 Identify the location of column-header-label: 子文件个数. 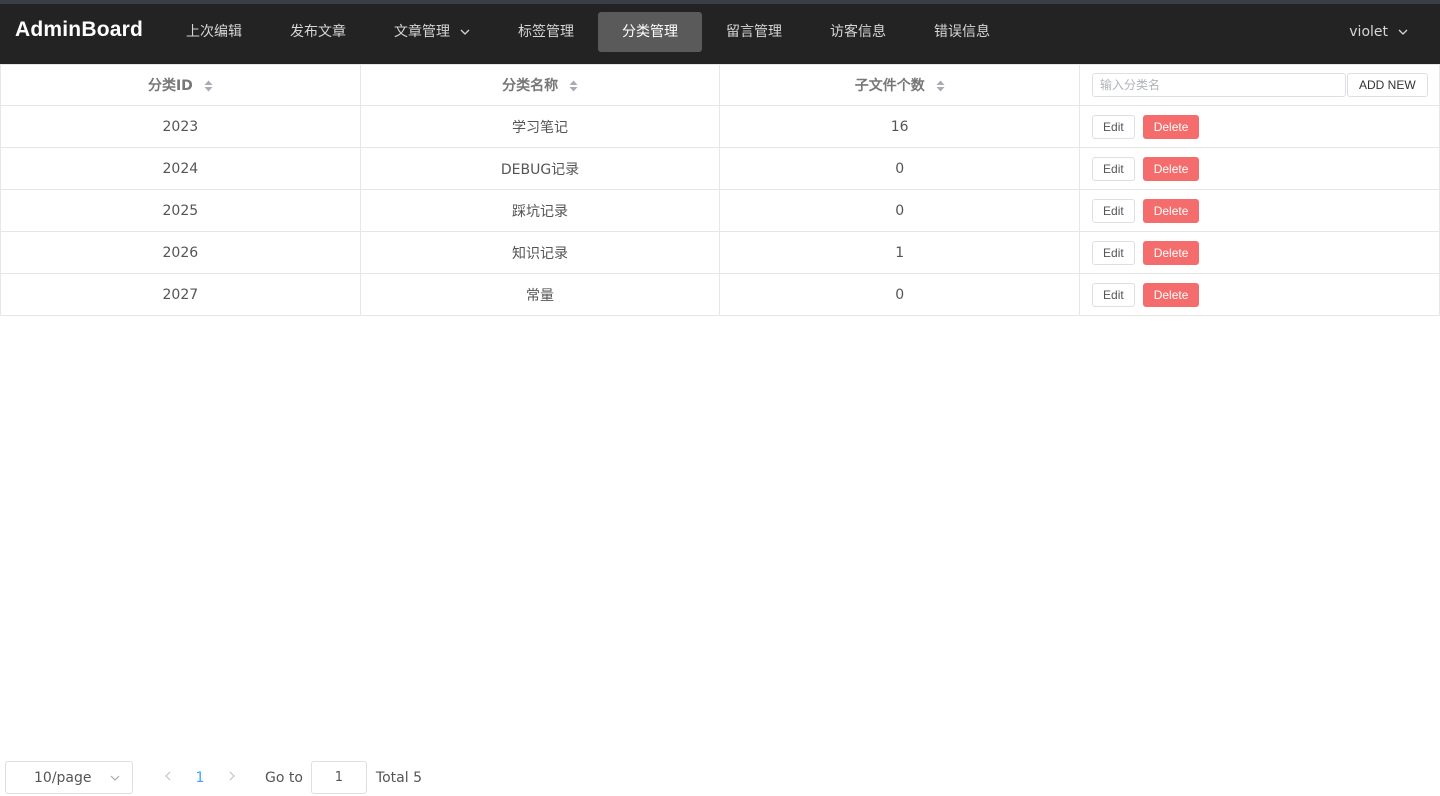
(889, 86).